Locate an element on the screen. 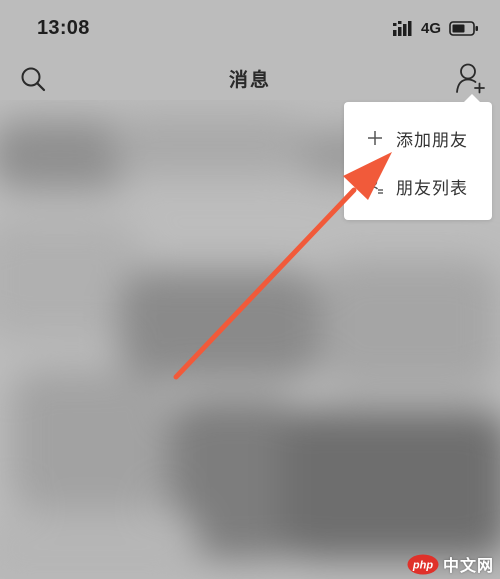 The image size is (500, 579). plus-icon is located at coordinates (375, 138).